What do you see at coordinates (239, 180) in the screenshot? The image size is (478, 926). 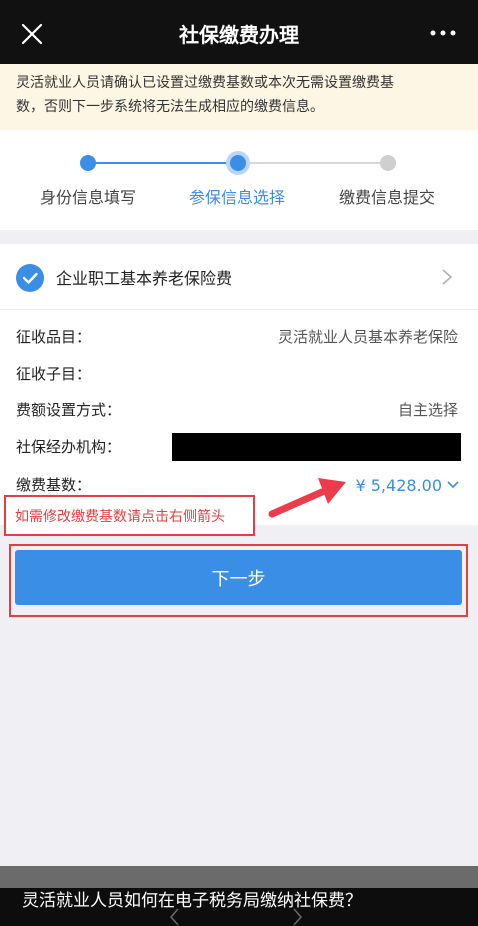 I see `progress-steps: 身份信息填写 参保信息选择 缴费信息提交` at bounding box center [239, 180].